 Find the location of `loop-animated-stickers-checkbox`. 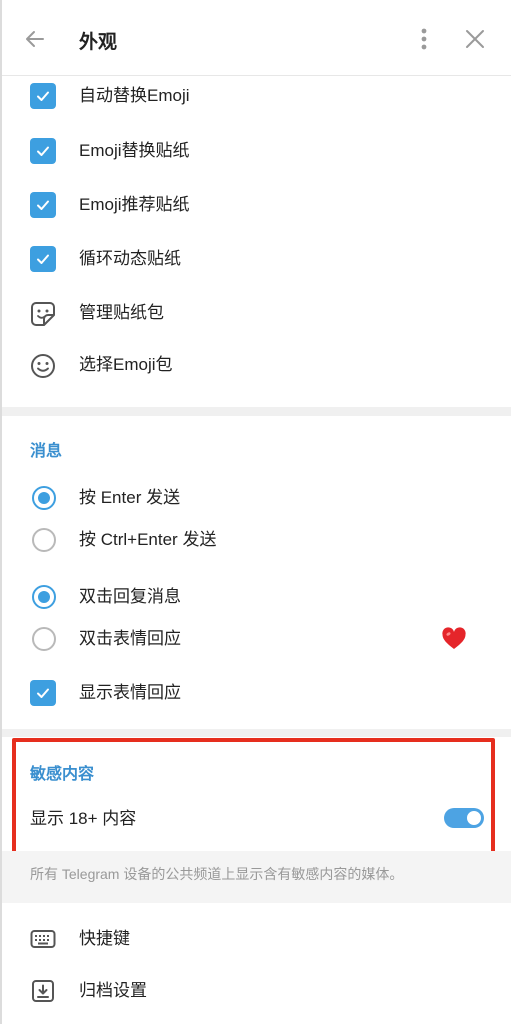

loop-animated-stickers-checkbox is located at coordinates (43, 259).